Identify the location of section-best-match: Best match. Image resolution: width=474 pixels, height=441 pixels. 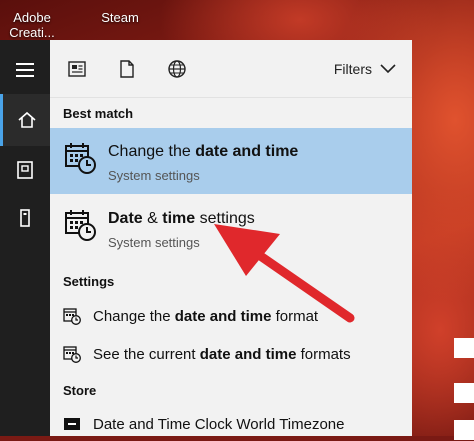
(98, 113).